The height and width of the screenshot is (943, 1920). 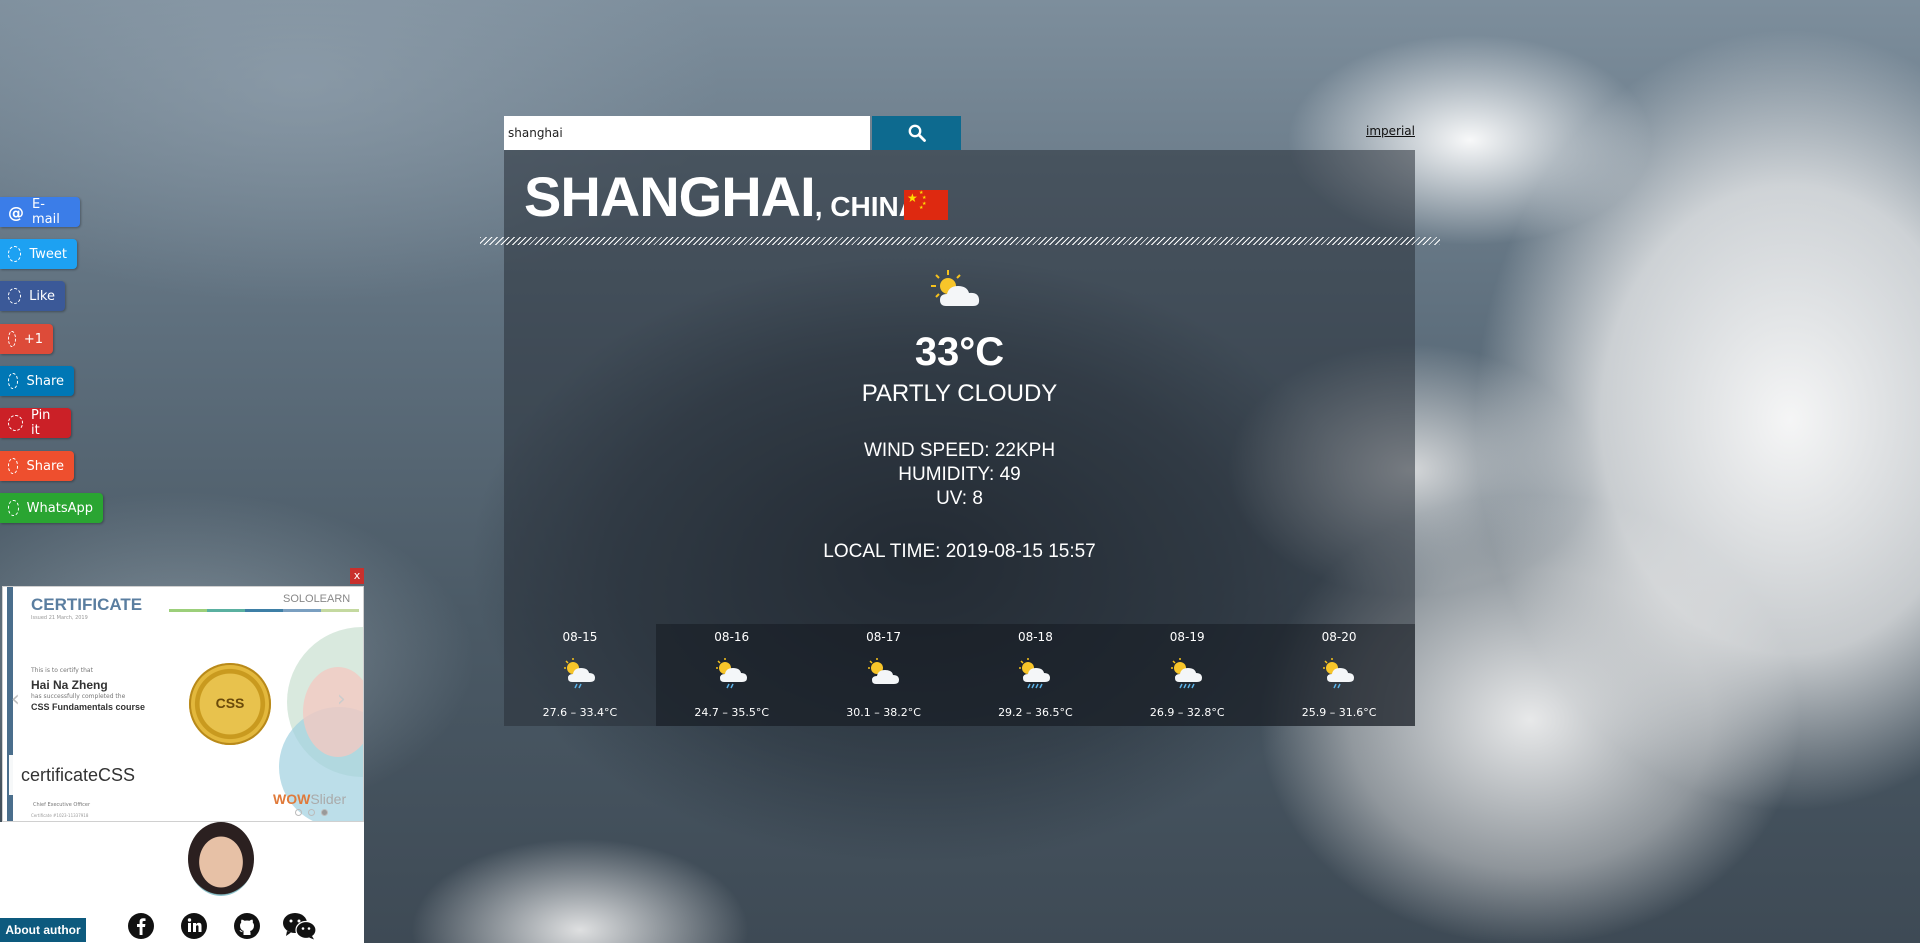 I want to click on course-completed-seal: CSS, so click(x=230, y=704).